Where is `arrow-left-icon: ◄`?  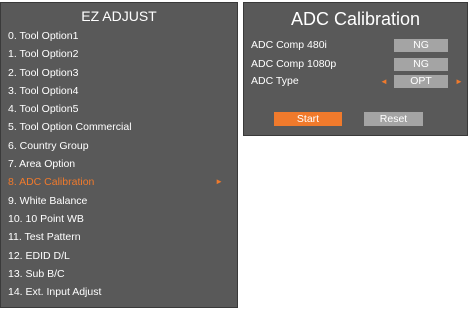 arrow-left-icon: ◄ is located at coordinates (384, 81).